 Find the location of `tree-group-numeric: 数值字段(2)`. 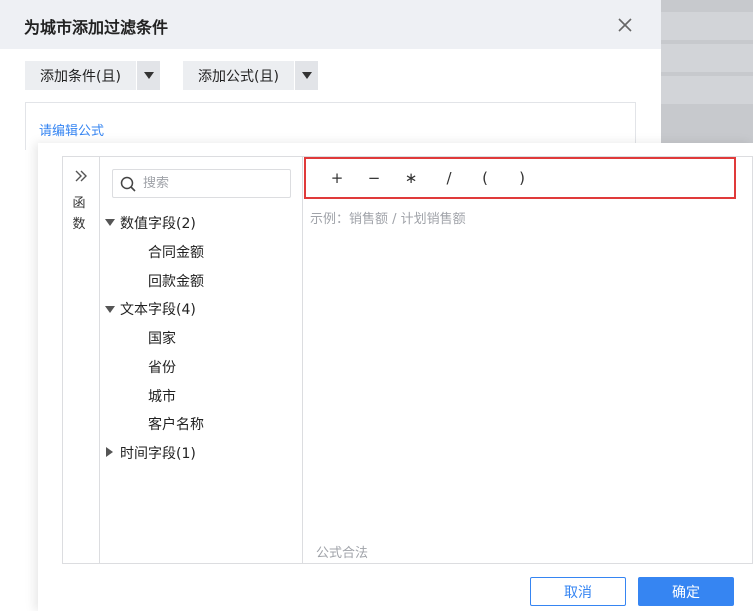

tree-group-numeric: 数值字段(2) is located at coordinates (158, 223).